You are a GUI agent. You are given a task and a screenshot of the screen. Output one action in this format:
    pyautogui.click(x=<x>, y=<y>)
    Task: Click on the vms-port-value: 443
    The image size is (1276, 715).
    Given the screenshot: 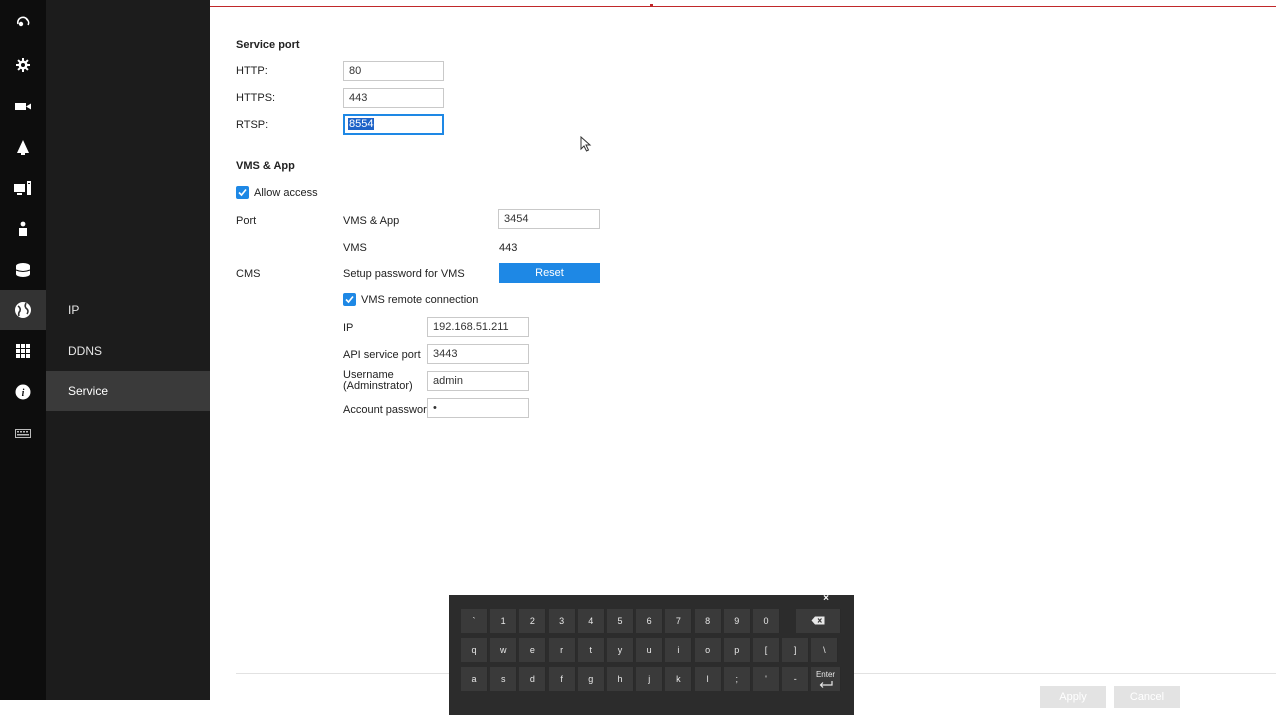 What is the action you would take?
    pyautogui.click(x=508, y=248)
    